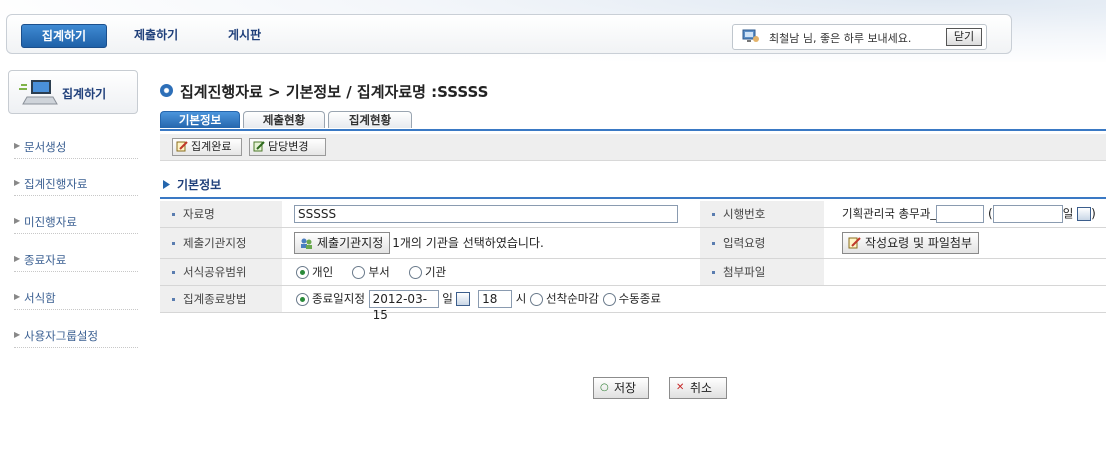 This screenshot has height=465, width=1106. I want to click on end-day-unit: 일, so click(447, 298).